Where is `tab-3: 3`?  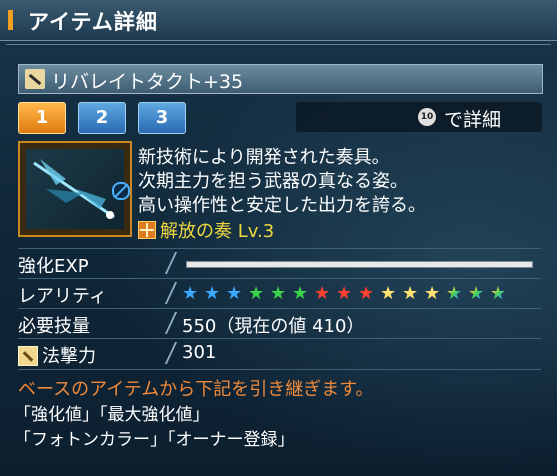 tab-3: 3 is located at coordinates (162, 118).